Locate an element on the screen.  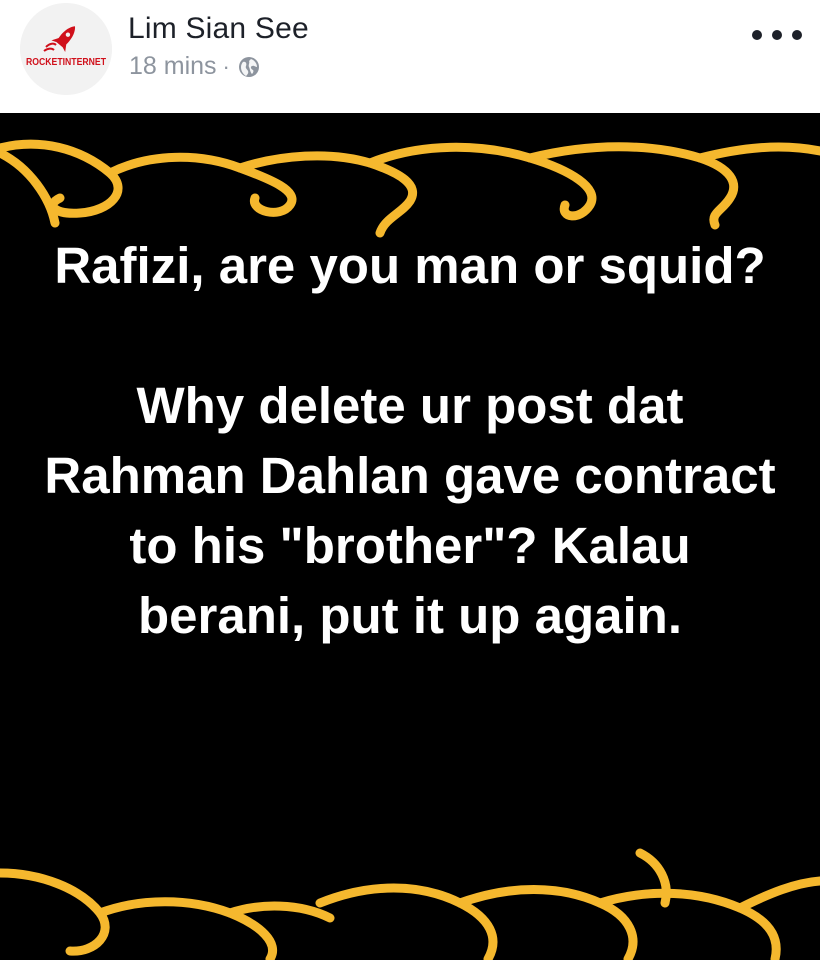
more-options-button is located at coordinates (777, 35).